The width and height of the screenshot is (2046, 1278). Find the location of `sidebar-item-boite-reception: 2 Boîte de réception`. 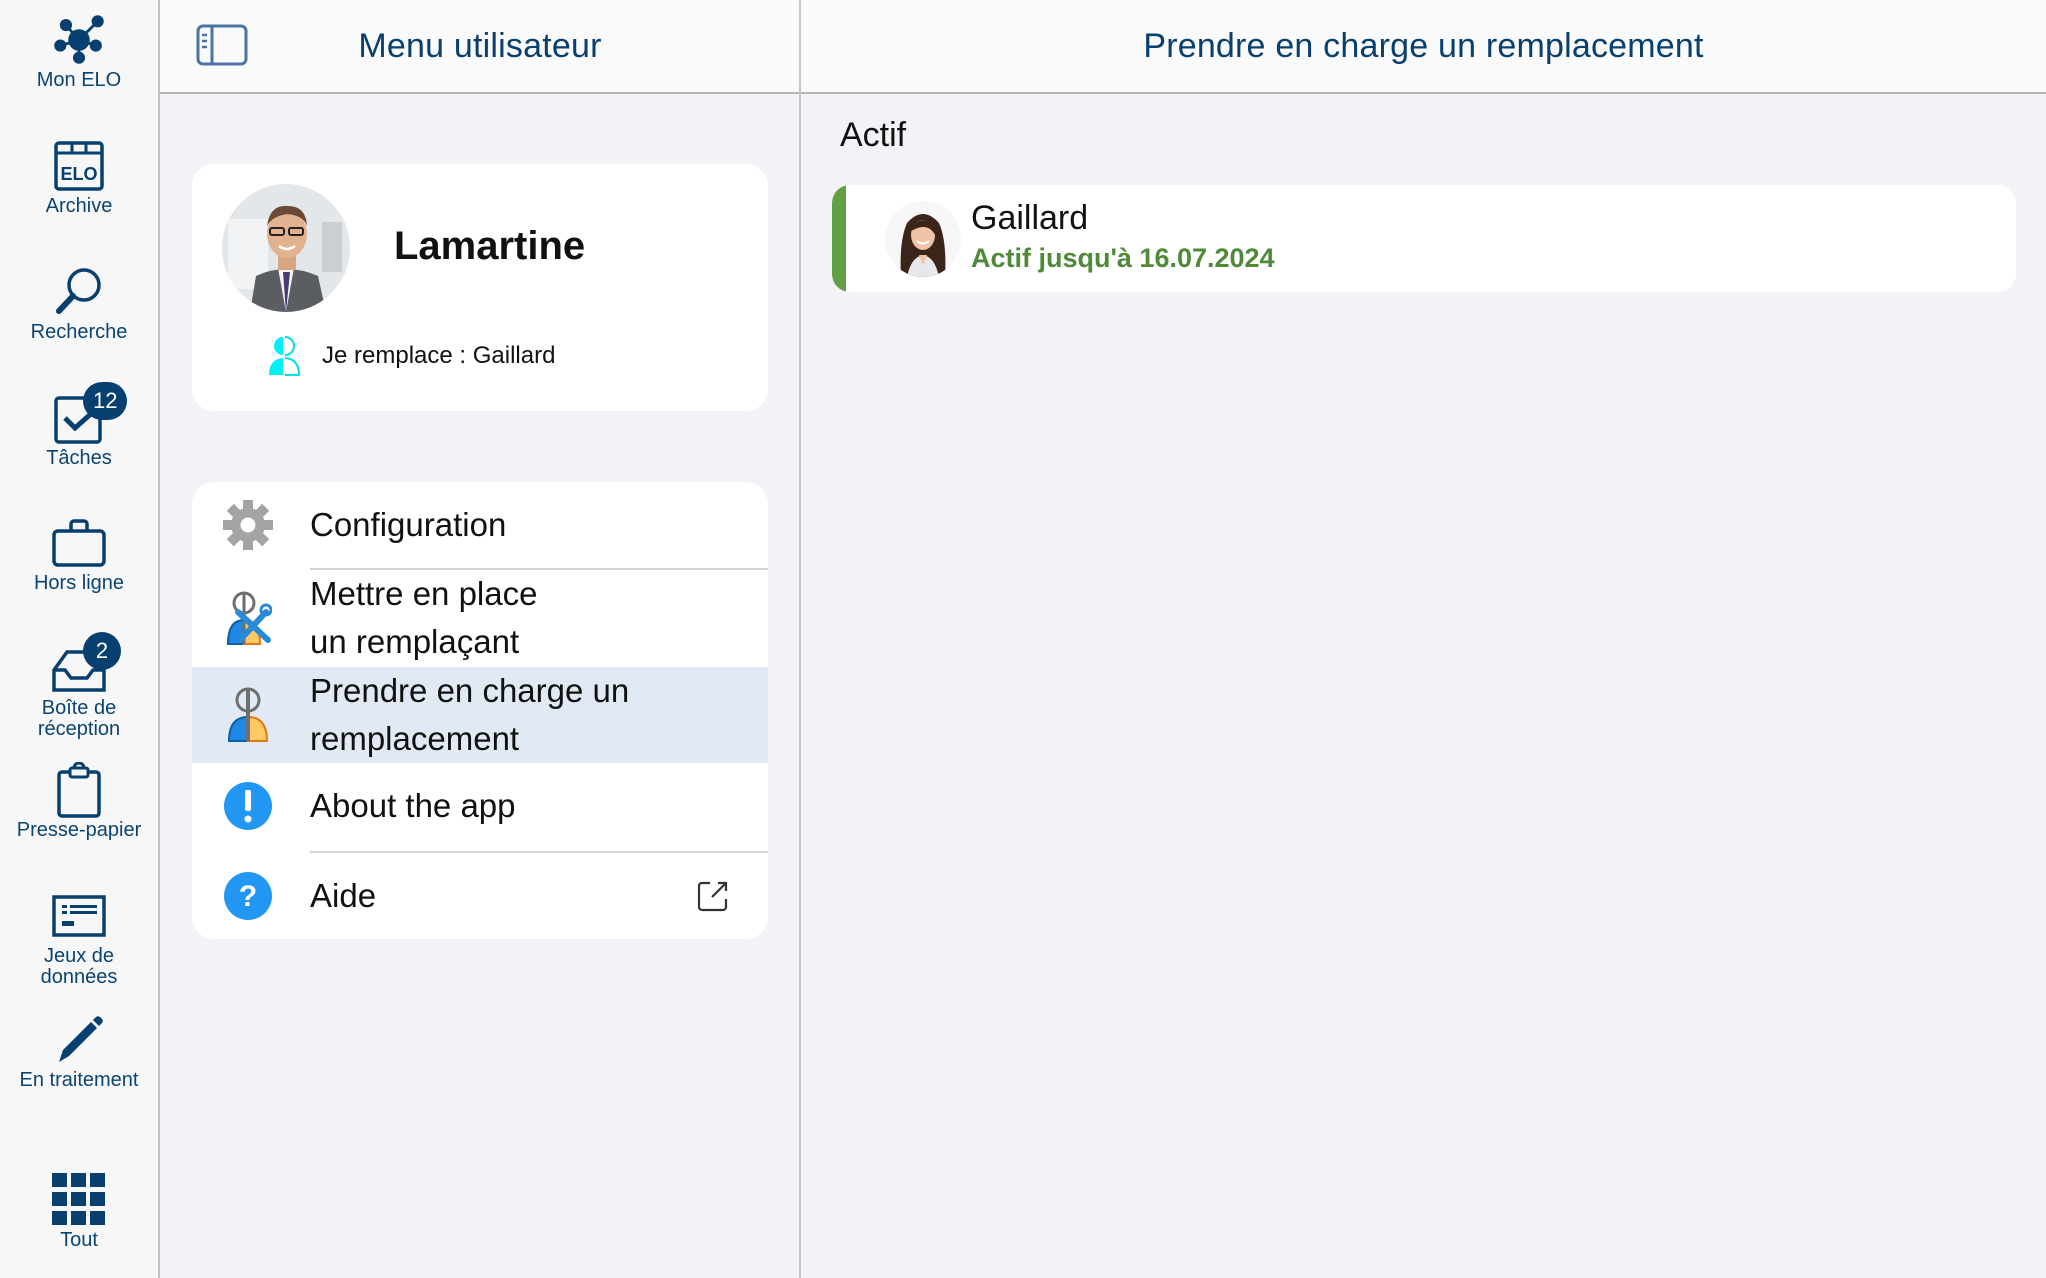

sidebar-item-boite-reception: 2 Boîte de réception is located at coordinates (79, 686).